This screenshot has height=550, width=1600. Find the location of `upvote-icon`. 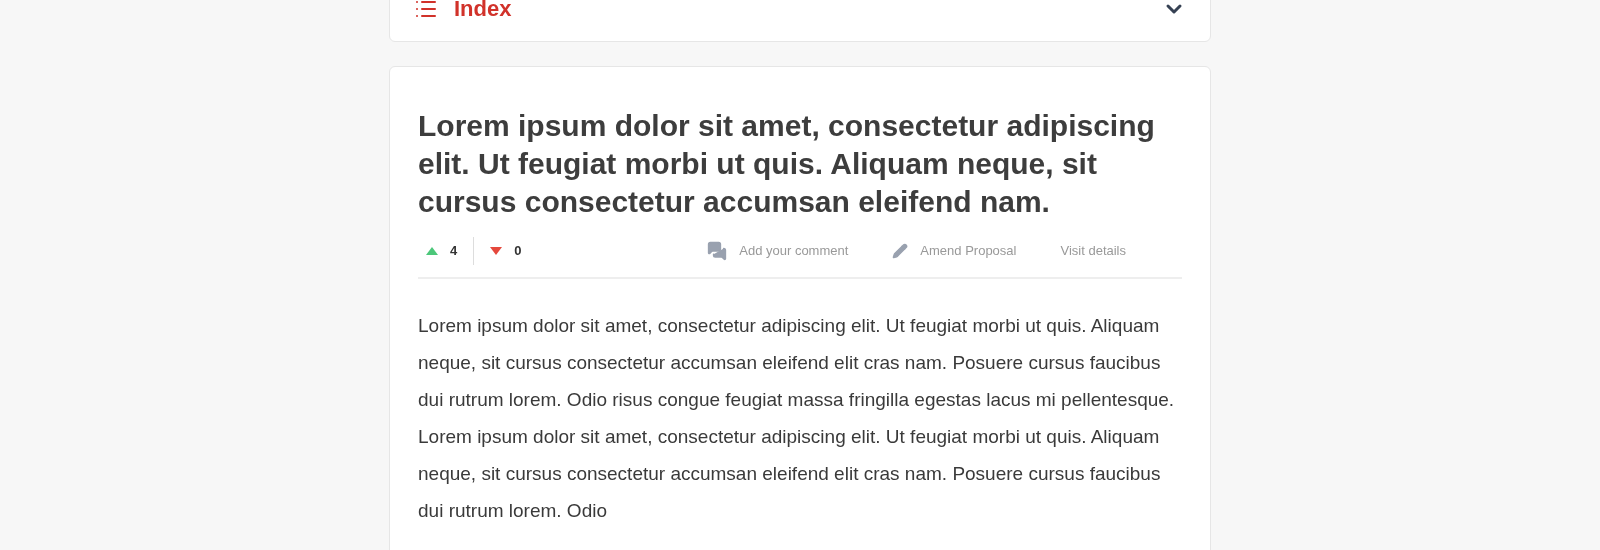

upvote-icon is located at coordinates (432, 250).